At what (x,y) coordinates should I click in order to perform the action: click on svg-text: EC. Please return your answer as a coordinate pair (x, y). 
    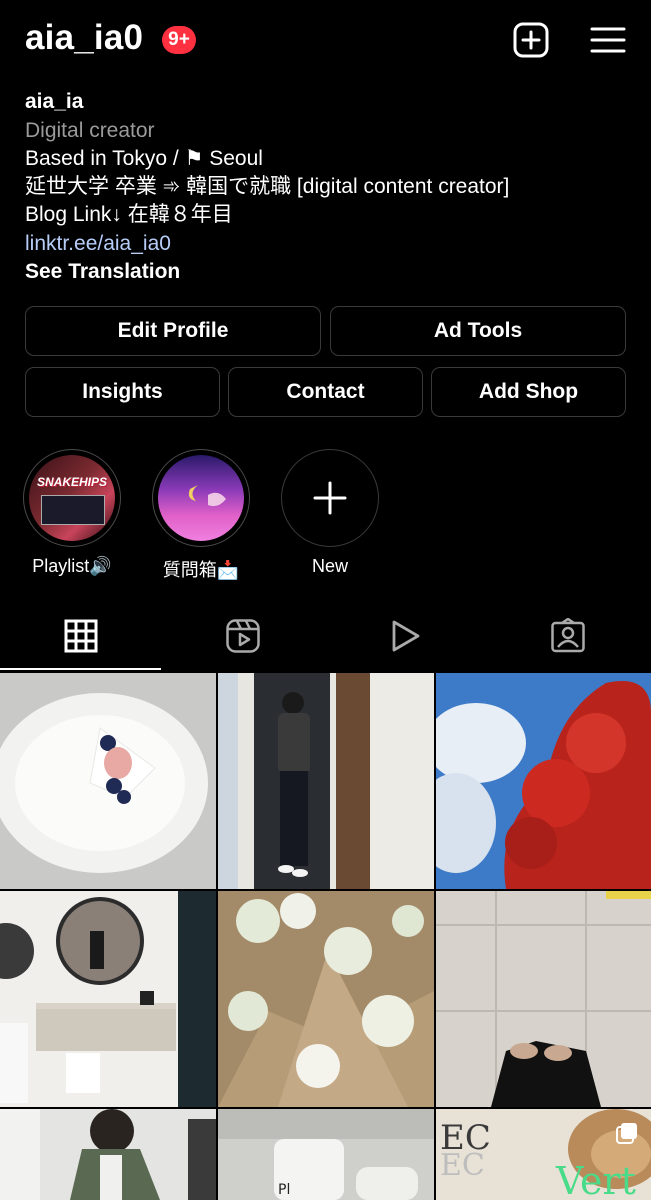
    Looking at the image, I should click on (462, 1165).